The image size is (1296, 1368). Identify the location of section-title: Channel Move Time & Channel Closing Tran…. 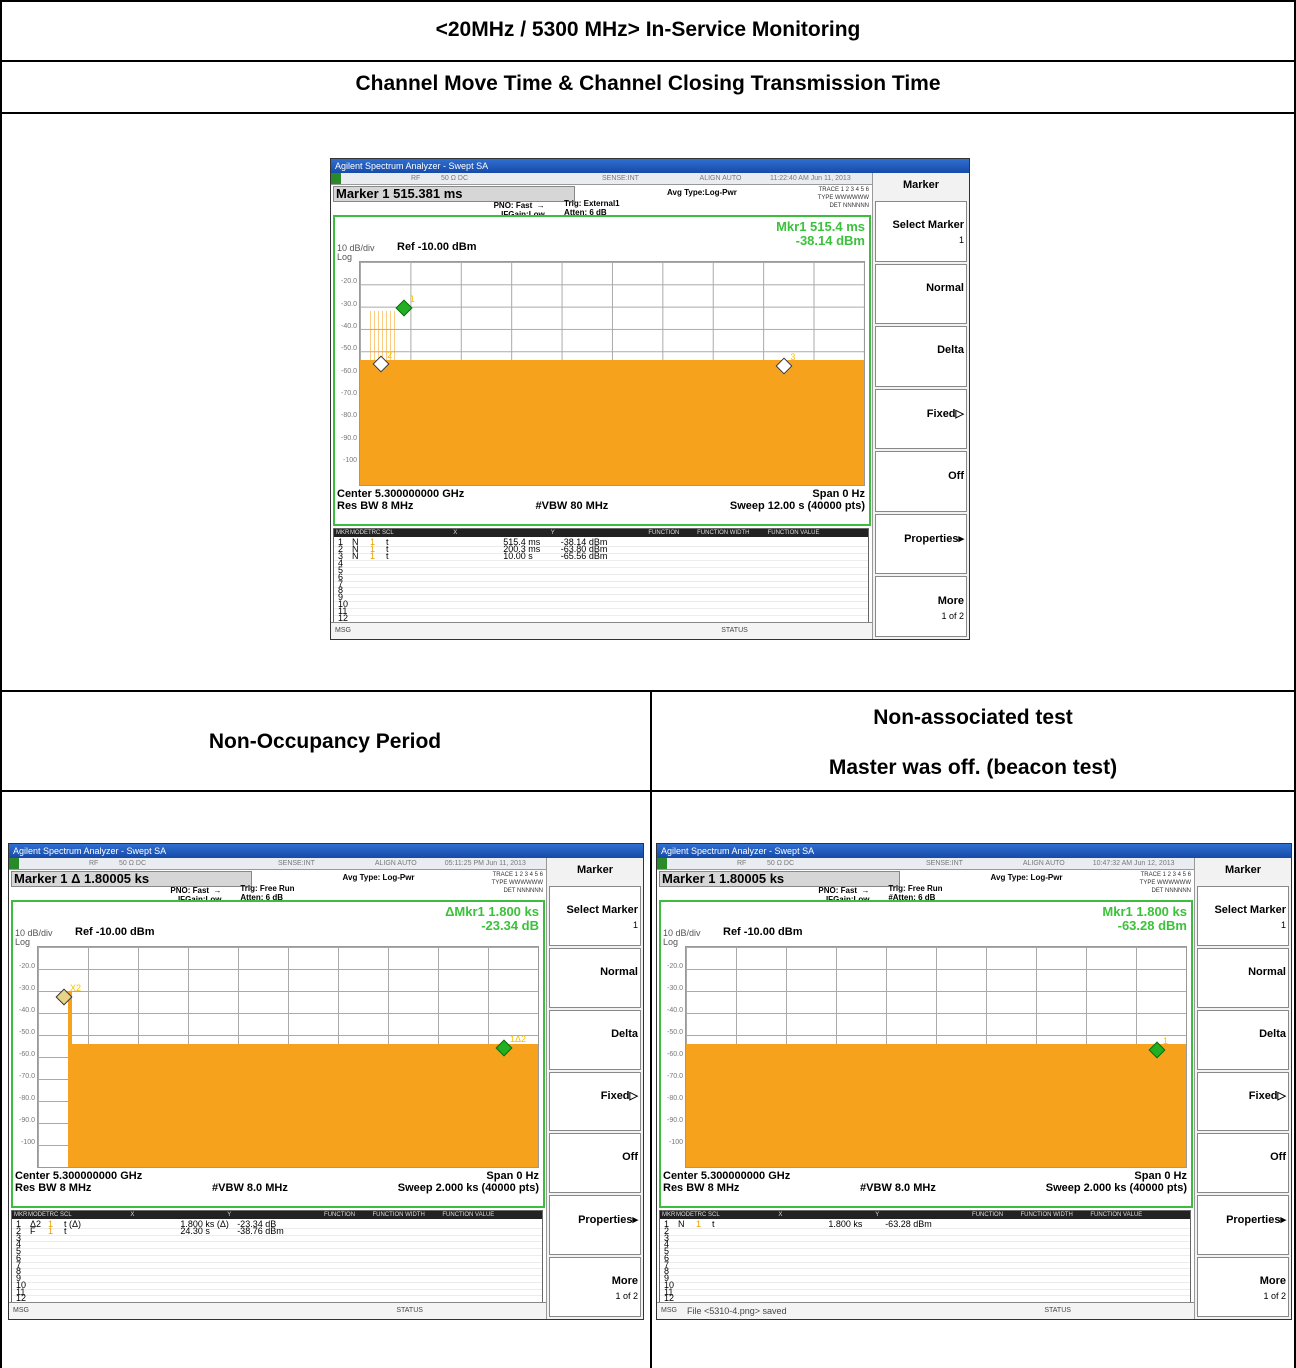
(648, 83).